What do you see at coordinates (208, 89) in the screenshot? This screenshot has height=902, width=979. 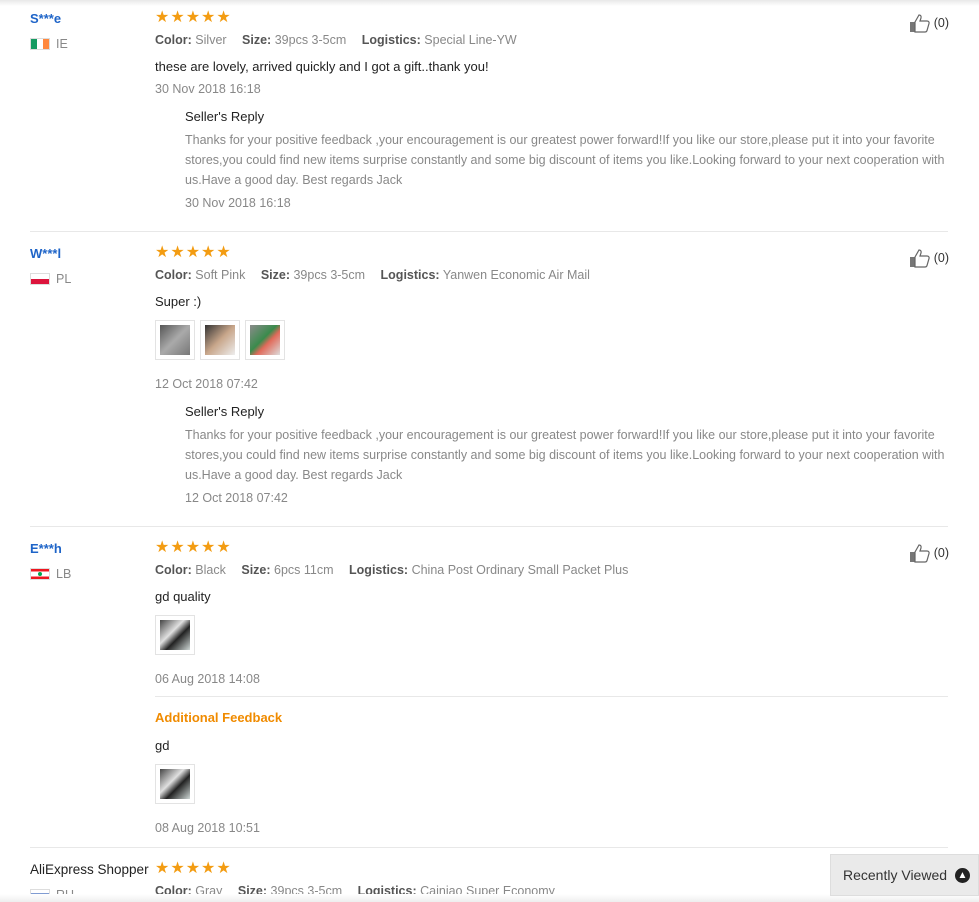 I see `review-date: 30 Nov 2018 16:18` at bounding box center [208, 89].